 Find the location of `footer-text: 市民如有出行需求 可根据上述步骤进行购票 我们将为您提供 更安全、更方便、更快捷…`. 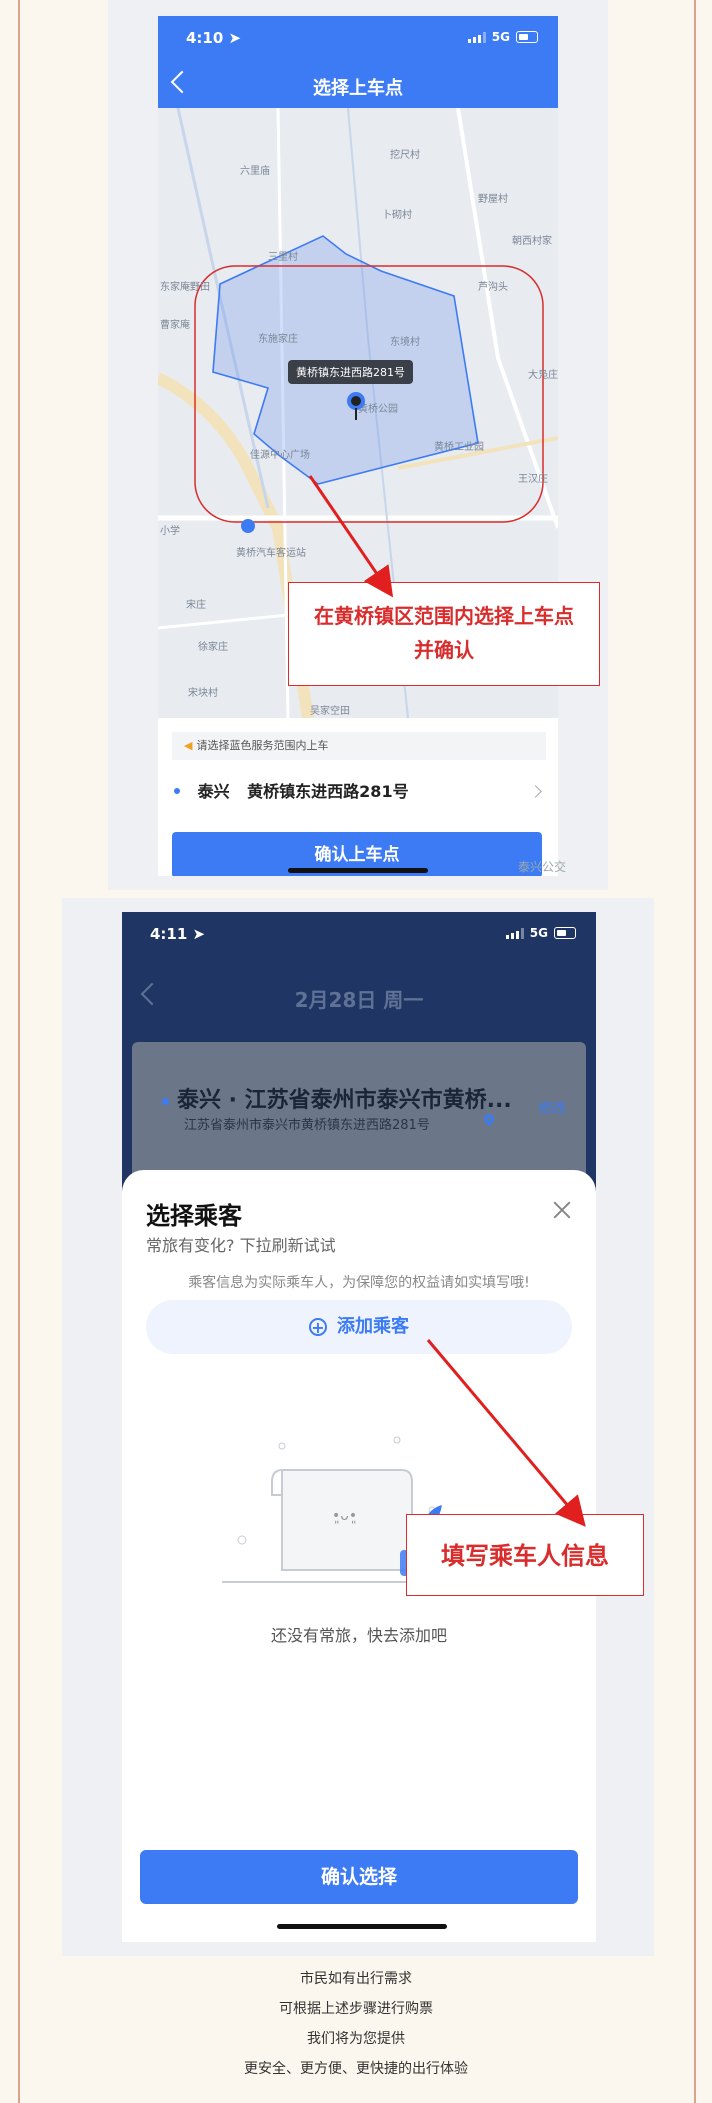

footer-text: 市民如有出行需求 可根据上述步骤进行购票 我们将为您提供 更安全、更方便、更快捷… is located at coordinates (356, 2024).